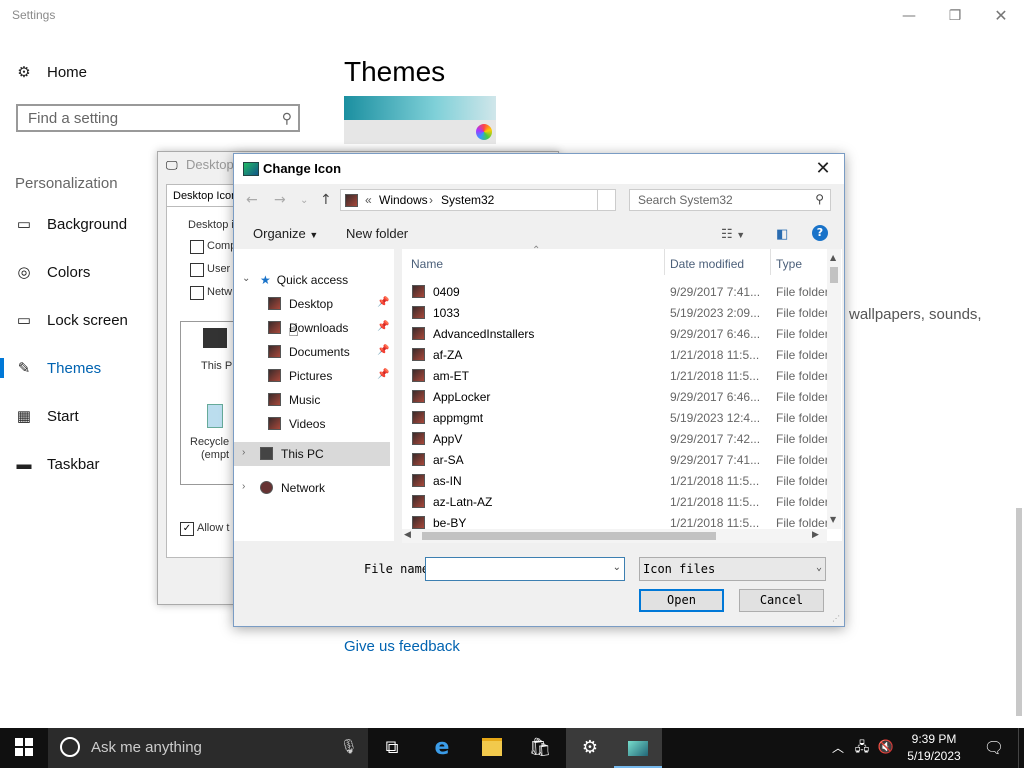  Describe the element at coordinates (615, 376) in the screenshot. I see `file-row: am-ET 1/21/2018 11:5... File folder` at that location.